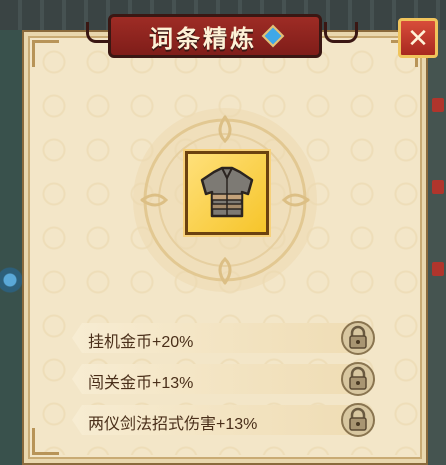  Describe the element at coordinates (437, 247) in the screenshot. I see `game-right-scene` at that location.